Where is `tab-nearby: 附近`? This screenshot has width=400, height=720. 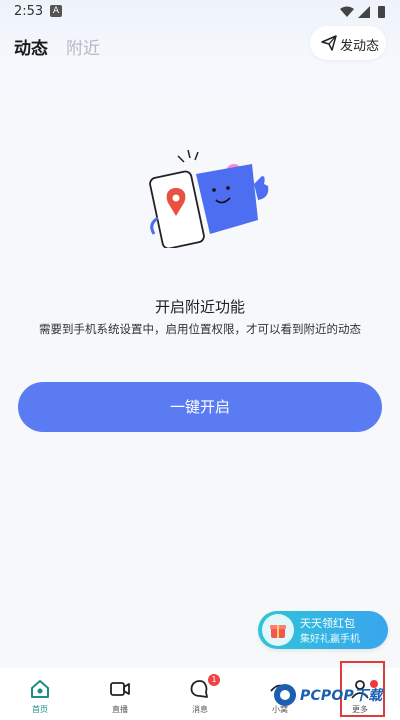 tab-nearby: 附近 is located at coordinates (83, 46).